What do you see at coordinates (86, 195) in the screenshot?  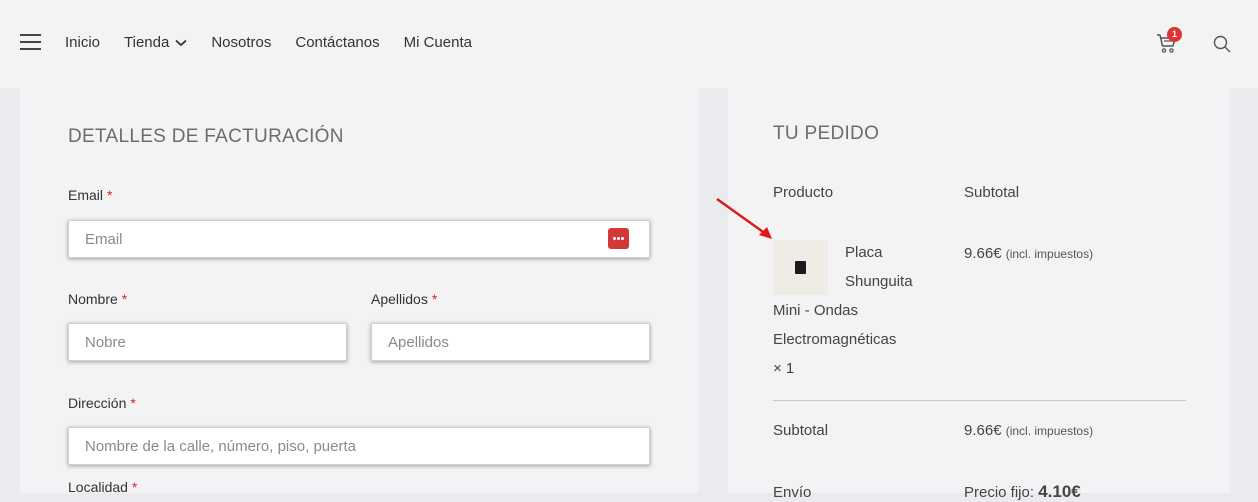 I see `email-label-text: Email` at bounding box center [86, 195].